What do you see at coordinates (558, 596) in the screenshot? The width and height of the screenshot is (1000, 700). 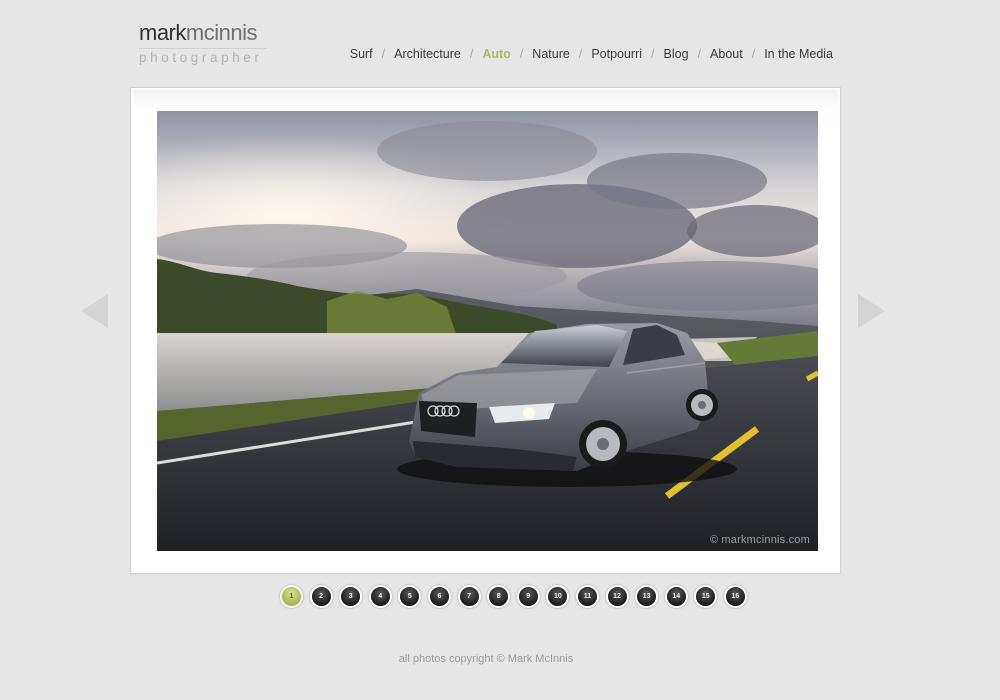 I see `page-button-10: 10` at bounding box center [558, 596].